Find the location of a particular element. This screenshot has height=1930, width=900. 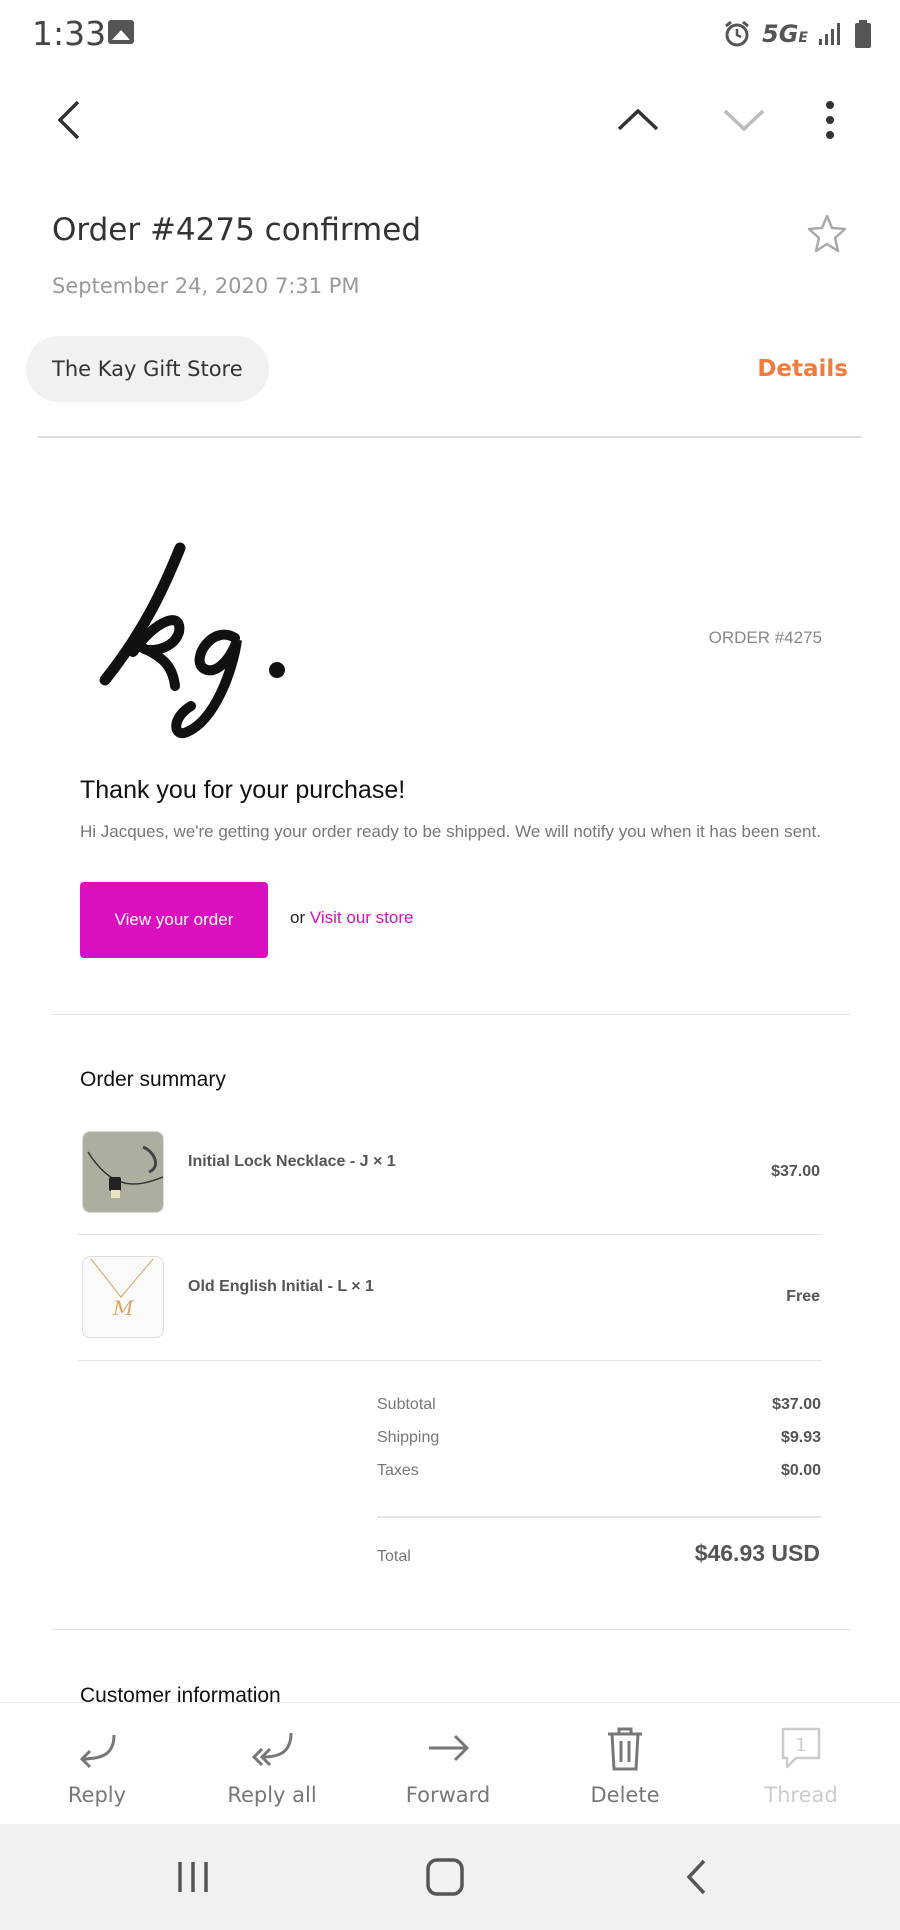

taxes-value: $0.00 is located at coordinates (800, 1470).